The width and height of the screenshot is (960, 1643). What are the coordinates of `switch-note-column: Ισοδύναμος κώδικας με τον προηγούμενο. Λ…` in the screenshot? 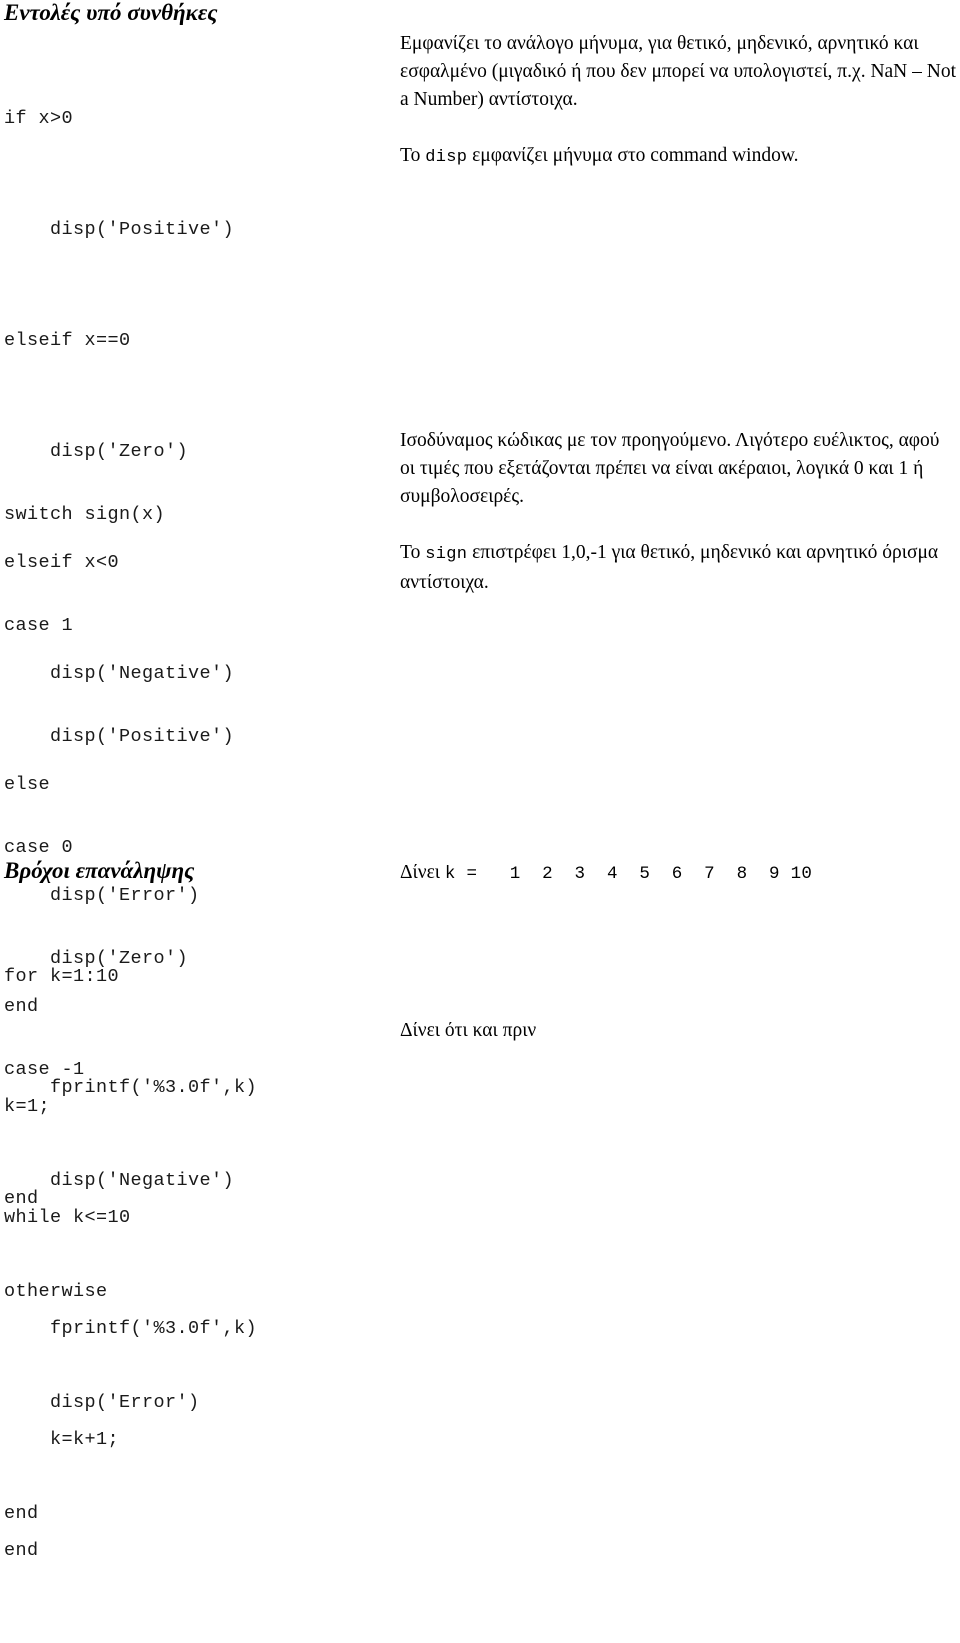 It's located at (678, 512).